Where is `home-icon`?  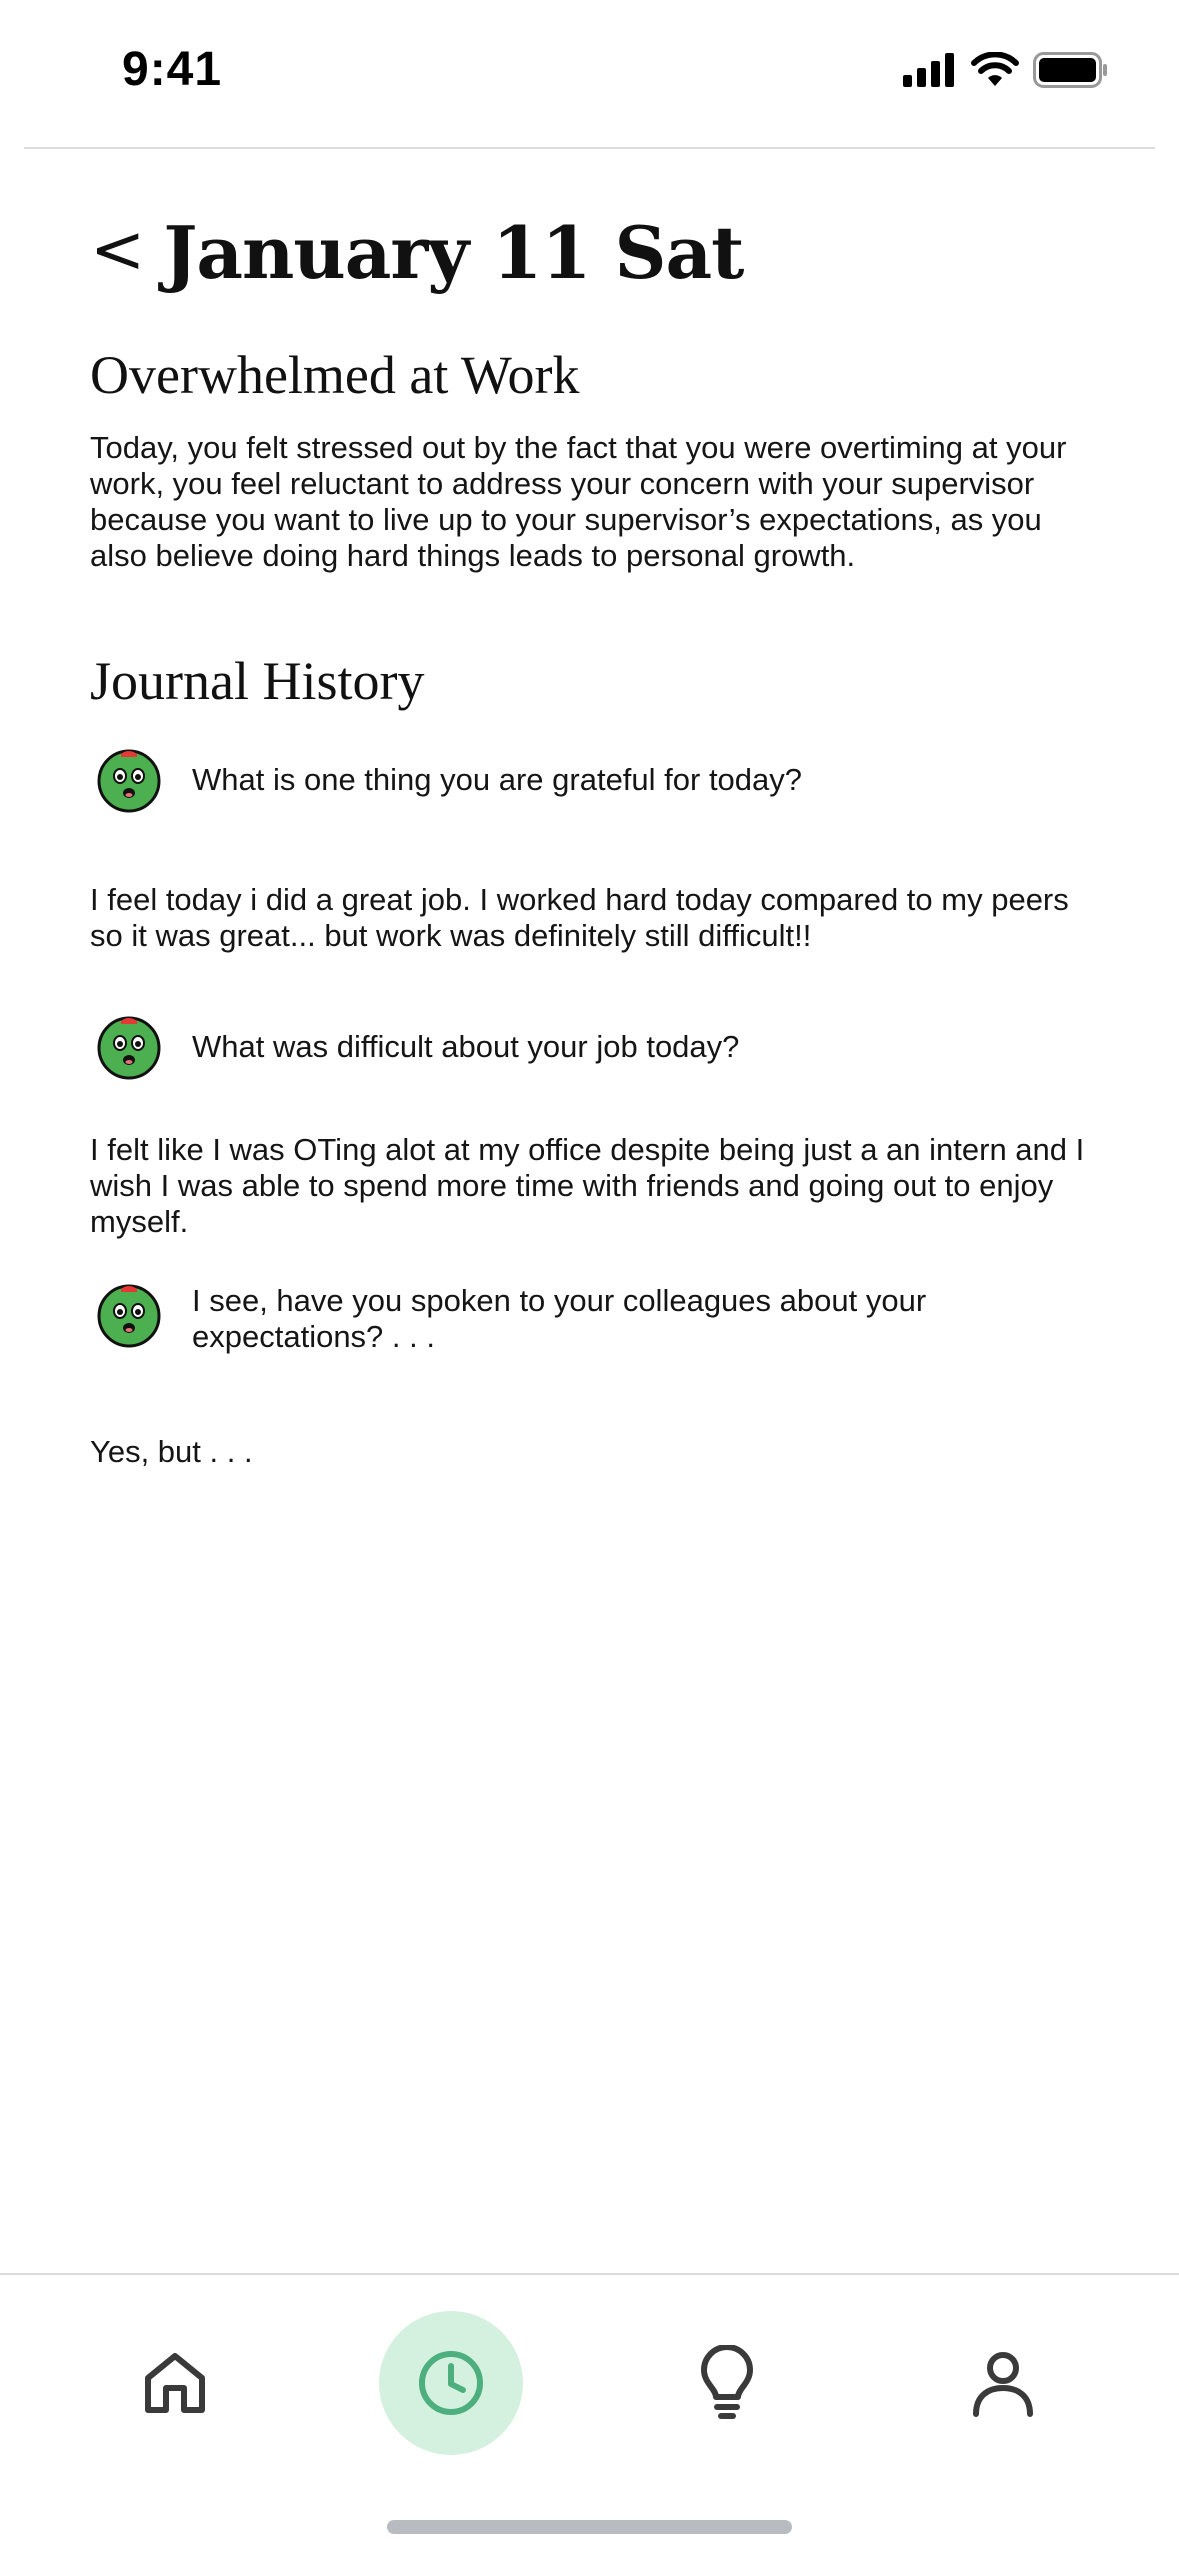 home-icon is located at coordinates (175, 2383).